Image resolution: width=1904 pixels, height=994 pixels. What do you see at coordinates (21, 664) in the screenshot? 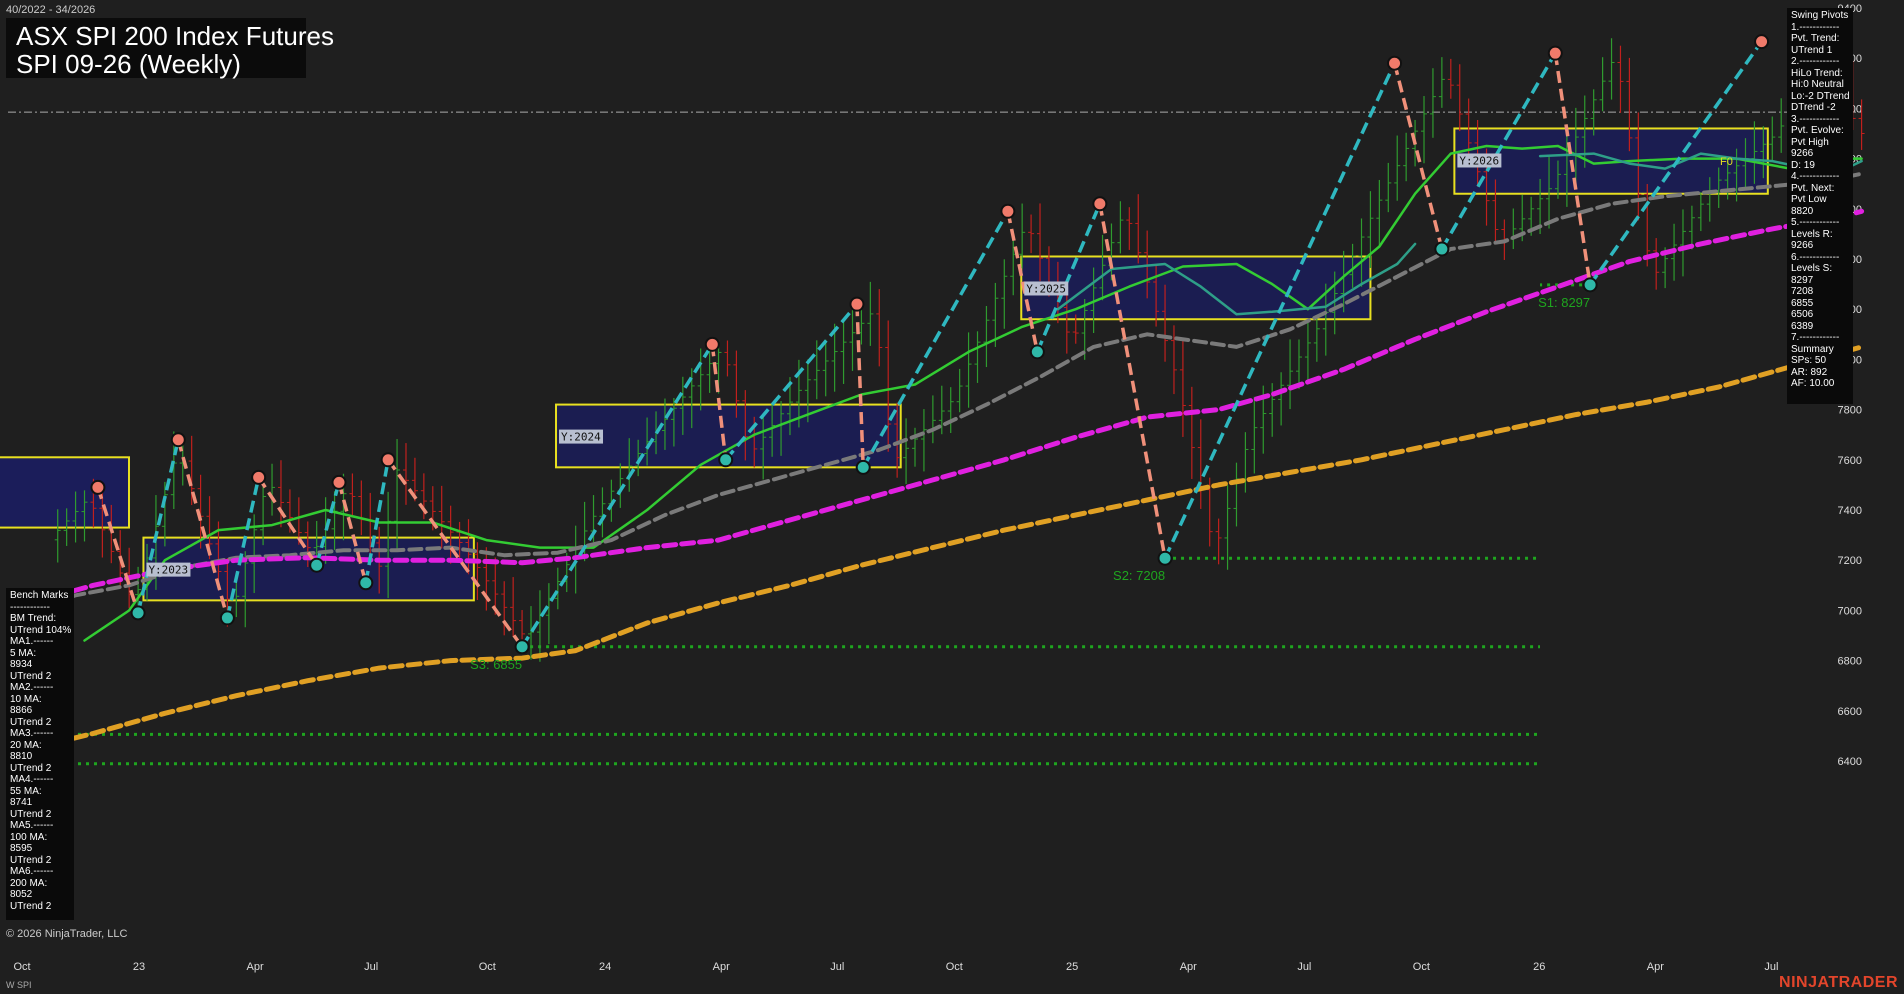
I see `bench-panel-line: 8934` at bounding box center [21, 664].